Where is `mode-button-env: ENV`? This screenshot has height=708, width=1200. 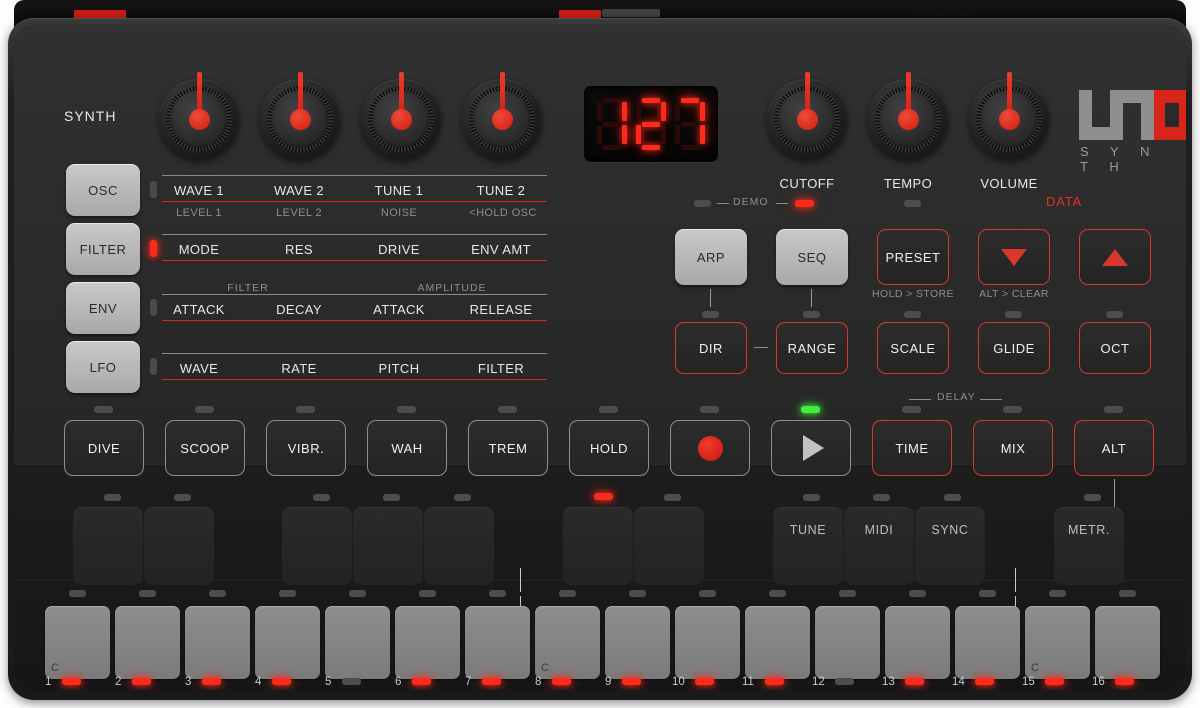
mode-button-env: ENV is located at coordinates (103, 308).